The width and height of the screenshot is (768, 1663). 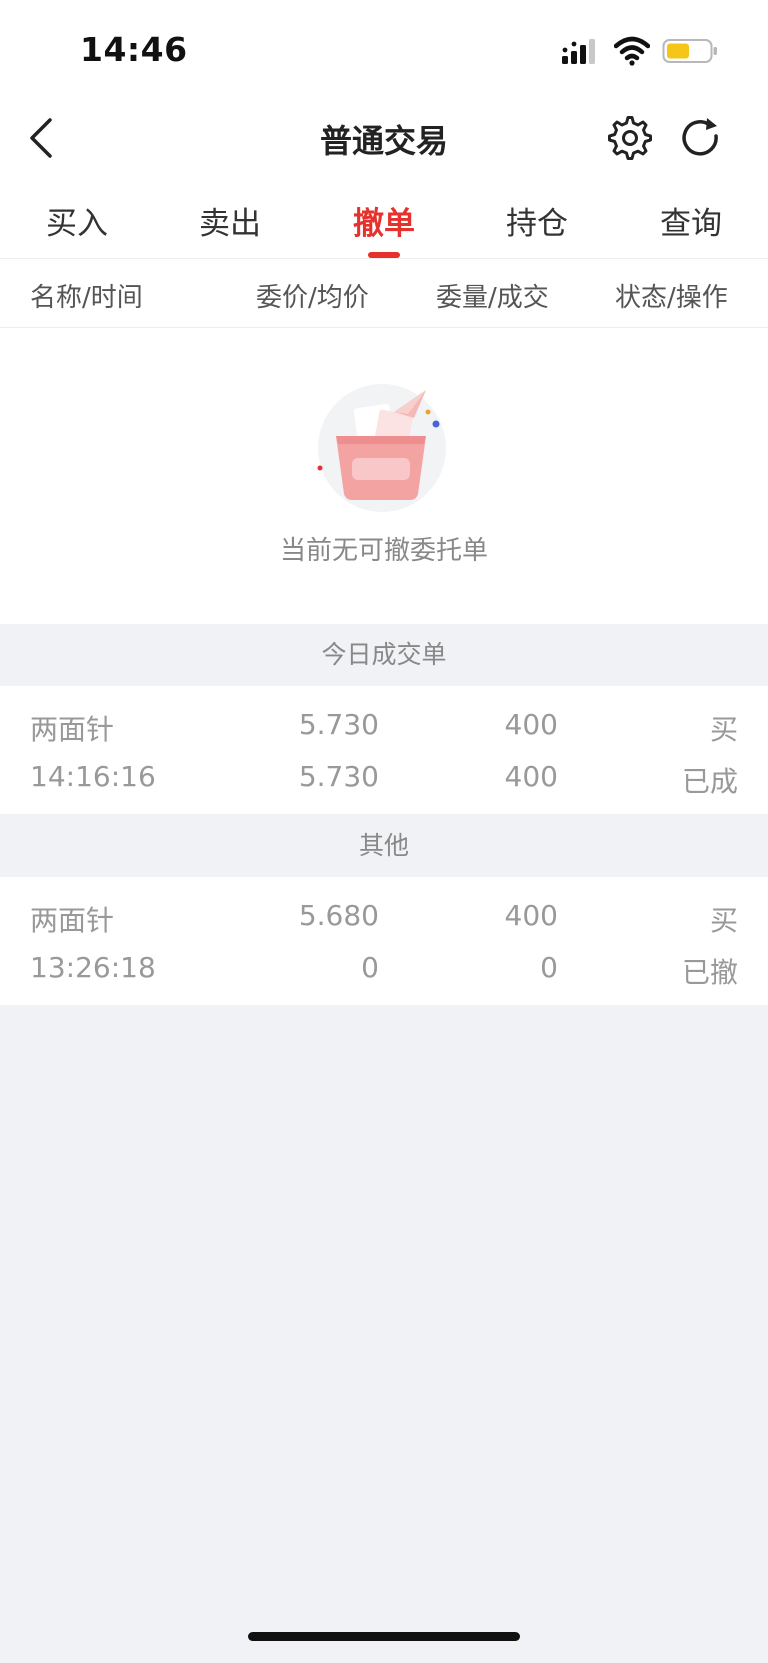 I want to click on order-status: 已撤, so click(x=709, y=972).